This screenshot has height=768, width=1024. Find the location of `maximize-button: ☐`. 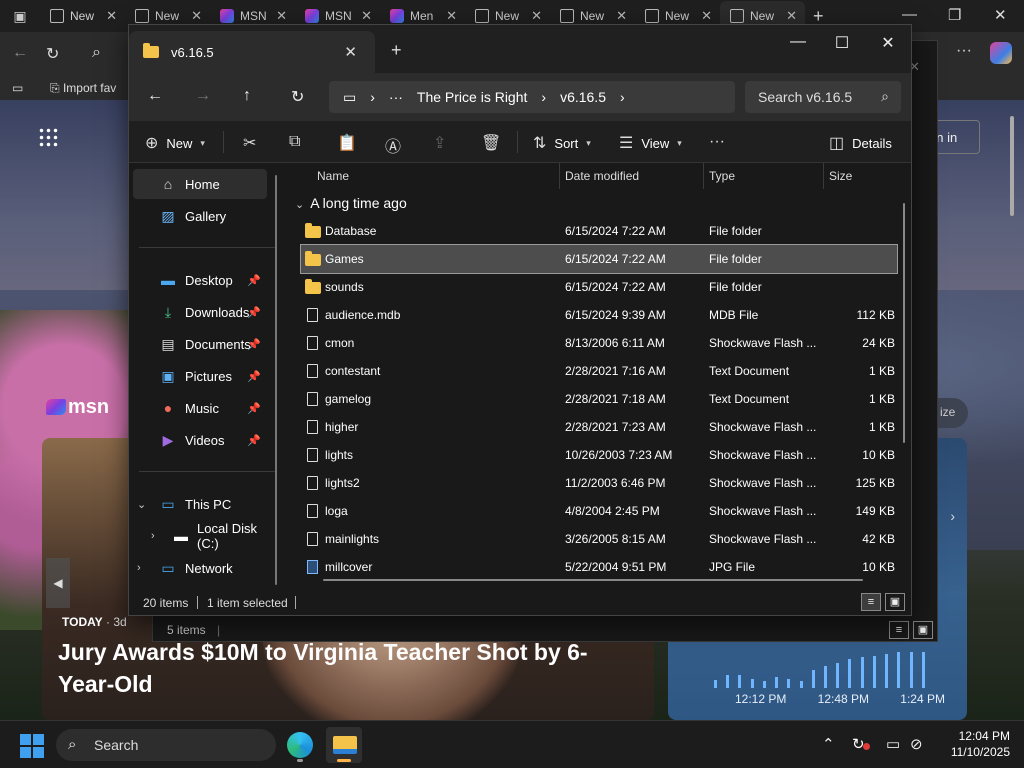

maximize-button: ☐ is located at coordinates (842, 43).